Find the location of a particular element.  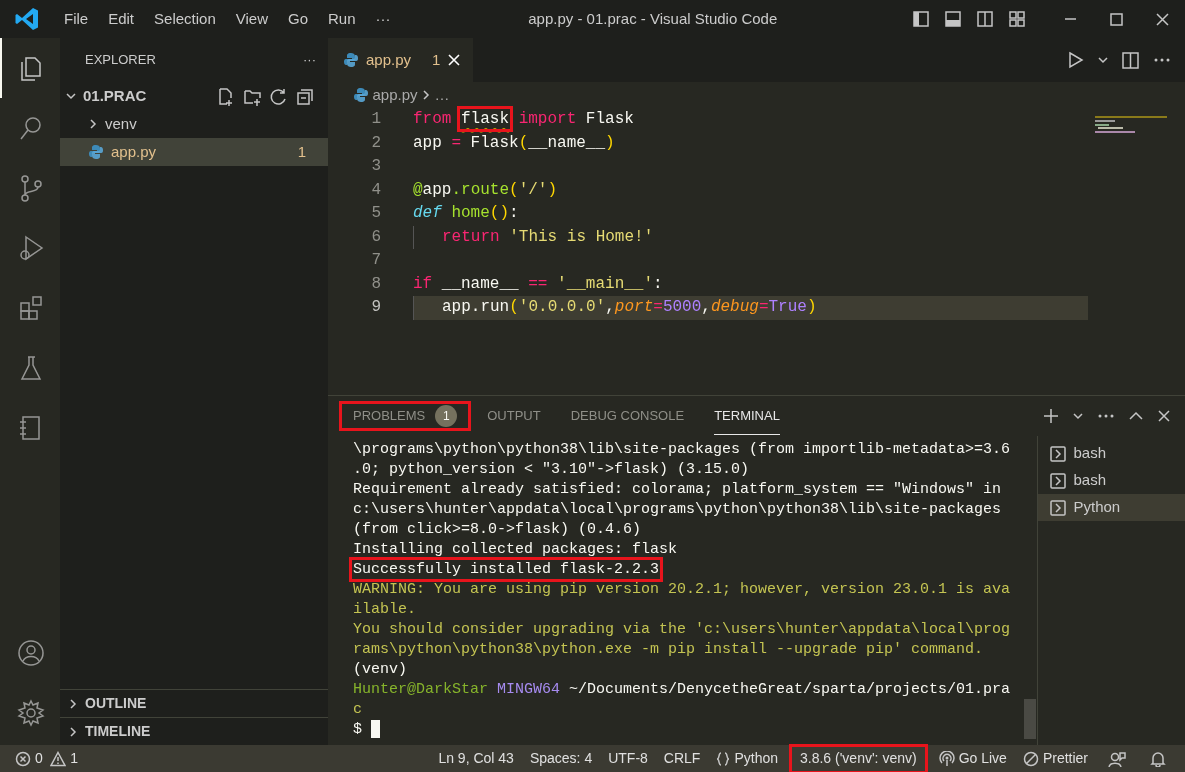

menu-item: File is located at coordinates (76, 19).